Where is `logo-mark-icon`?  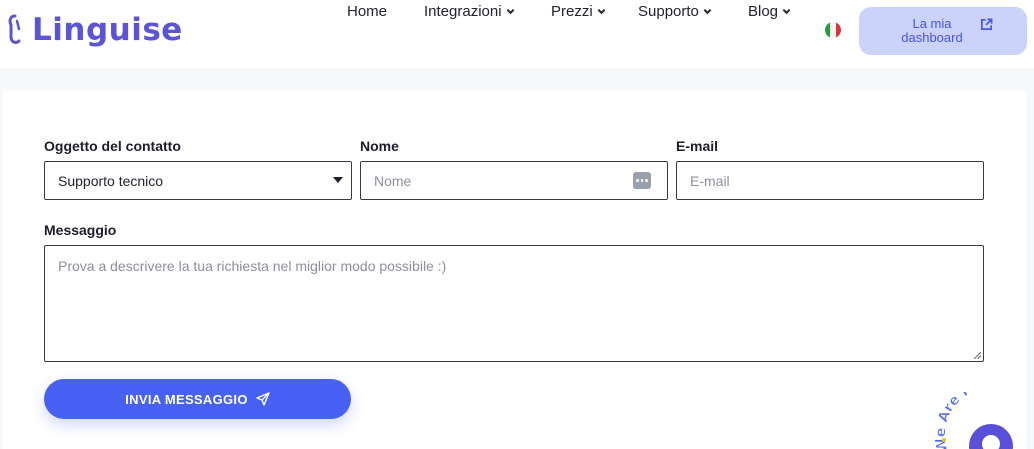 logo-mark-icon is located at coordinates (14, 29).